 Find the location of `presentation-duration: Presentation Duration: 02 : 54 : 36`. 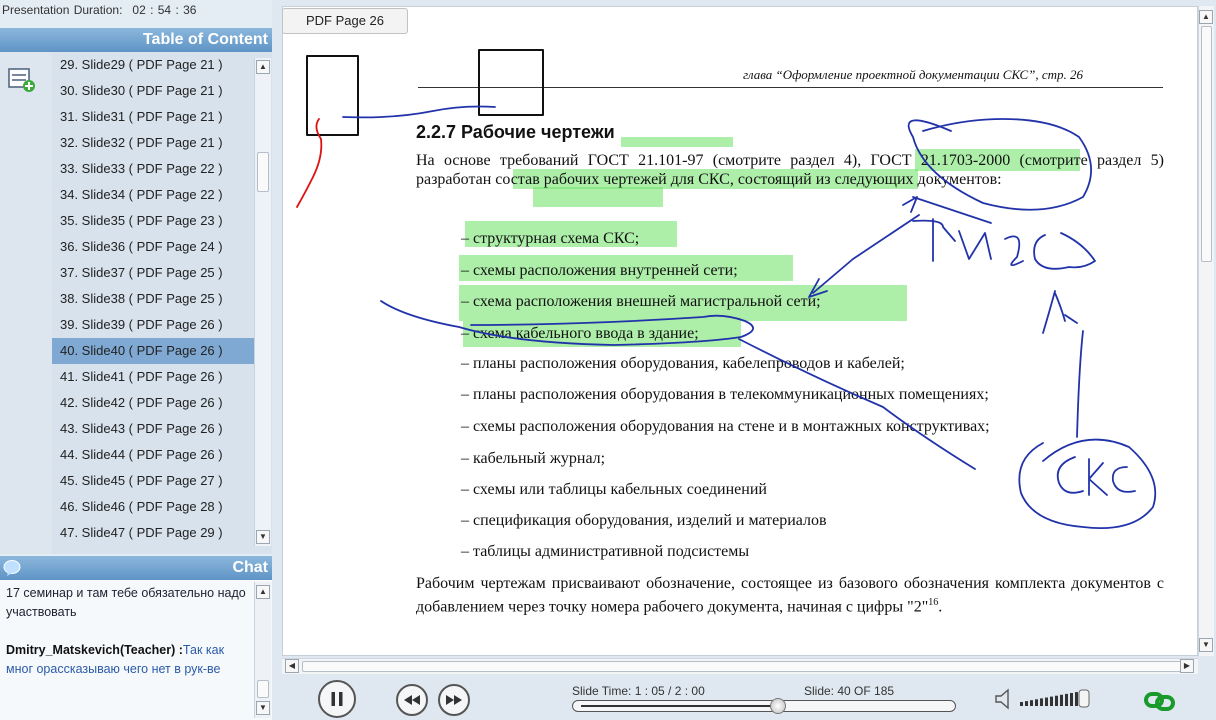

presentation-duration: Presentation Duration: 02 : 54 : 36 is located at coordinates (136, 13).